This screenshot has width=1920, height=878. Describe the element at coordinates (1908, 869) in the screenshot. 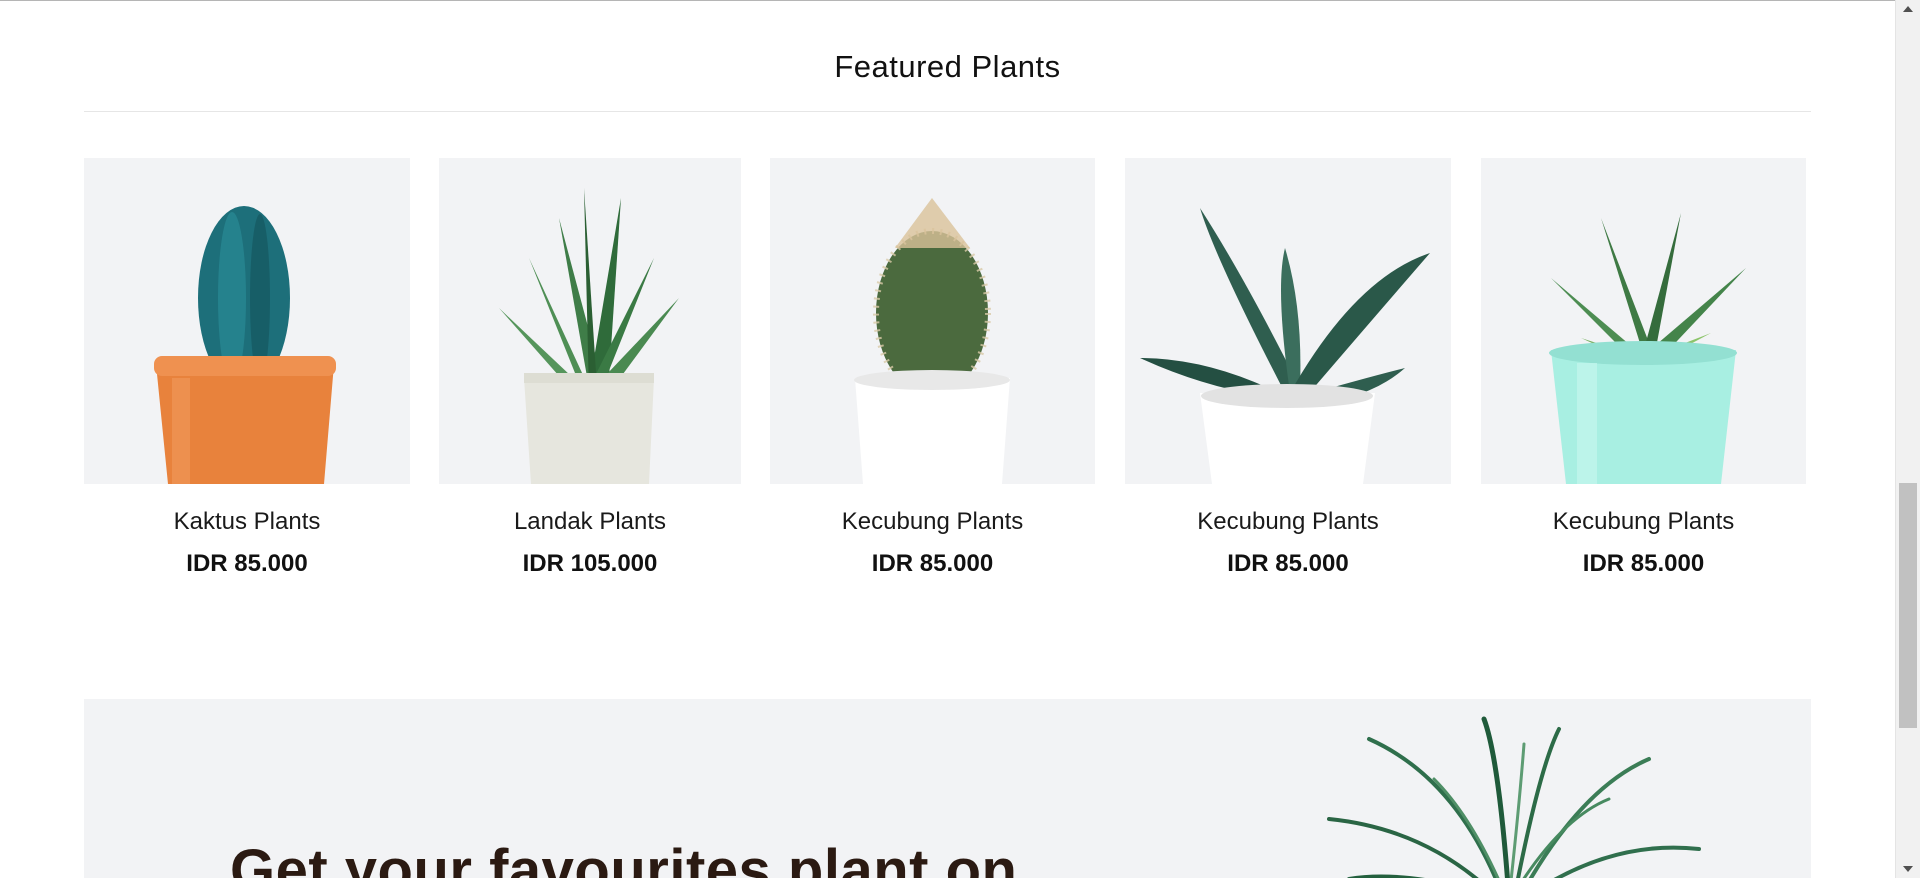

I see `triangle-down-icon` at that location.